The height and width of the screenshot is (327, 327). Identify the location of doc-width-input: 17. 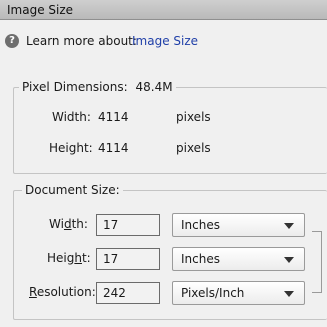
(128, 225).